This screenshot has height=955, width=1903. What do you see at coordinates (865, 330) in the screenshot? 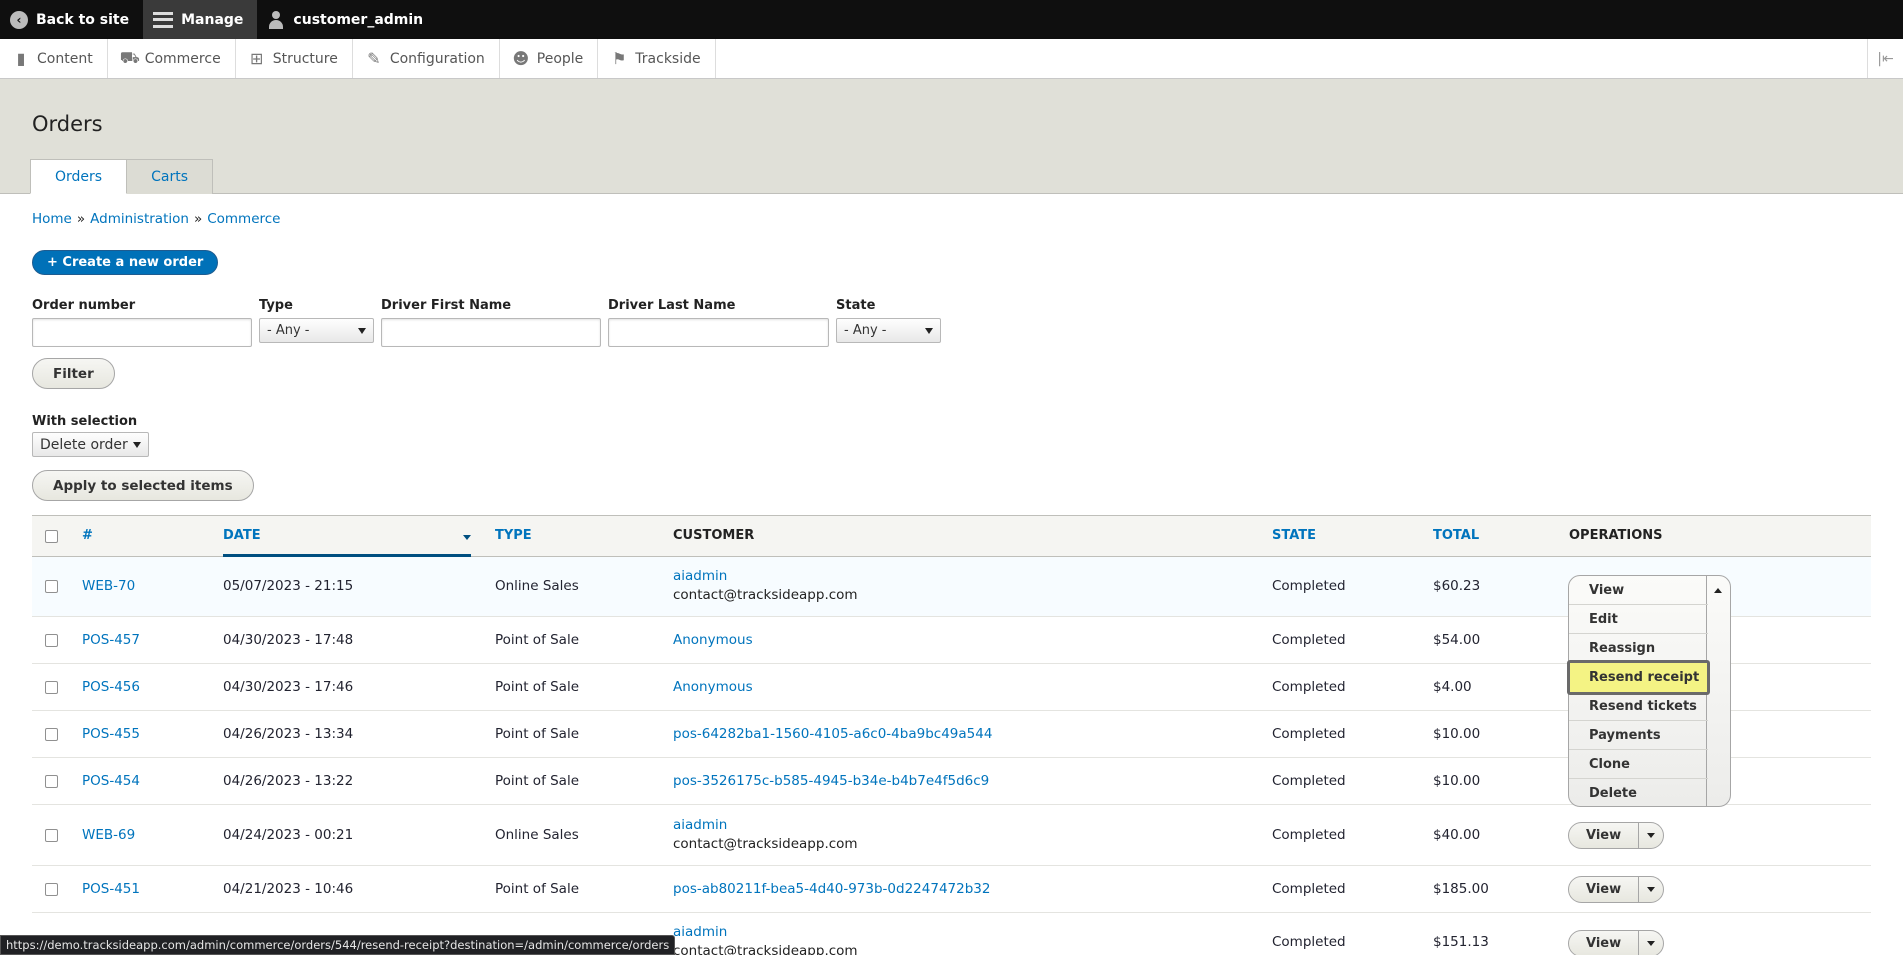
I see `state-select-value: - Any -` at bounding box center [865, 330].